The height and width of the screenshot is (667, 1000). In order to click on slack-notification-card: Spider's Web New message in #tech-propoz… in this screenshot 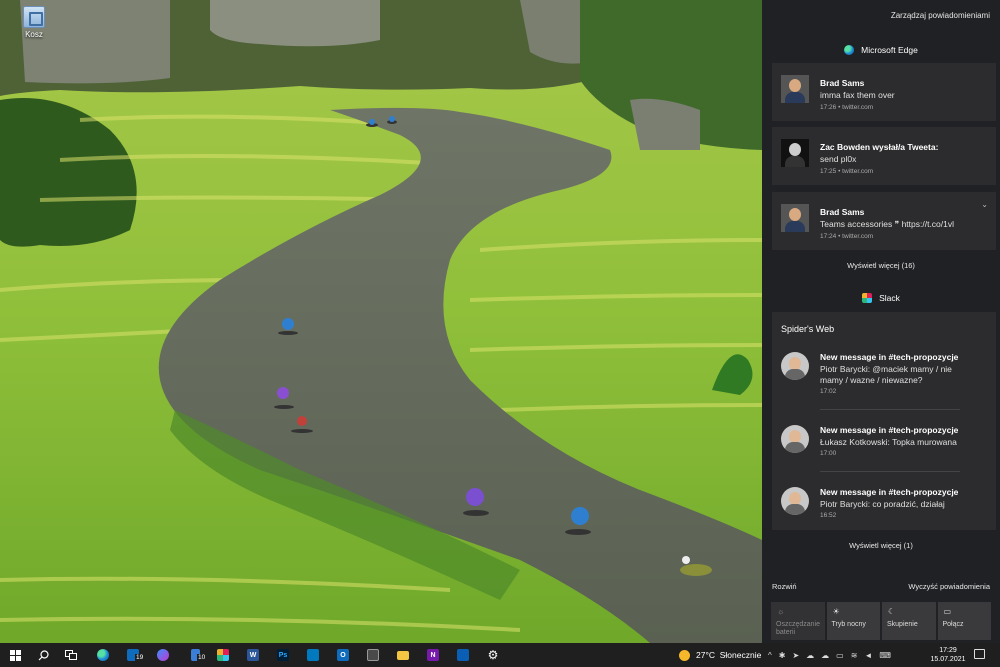, I will do `click(884, 421)`.